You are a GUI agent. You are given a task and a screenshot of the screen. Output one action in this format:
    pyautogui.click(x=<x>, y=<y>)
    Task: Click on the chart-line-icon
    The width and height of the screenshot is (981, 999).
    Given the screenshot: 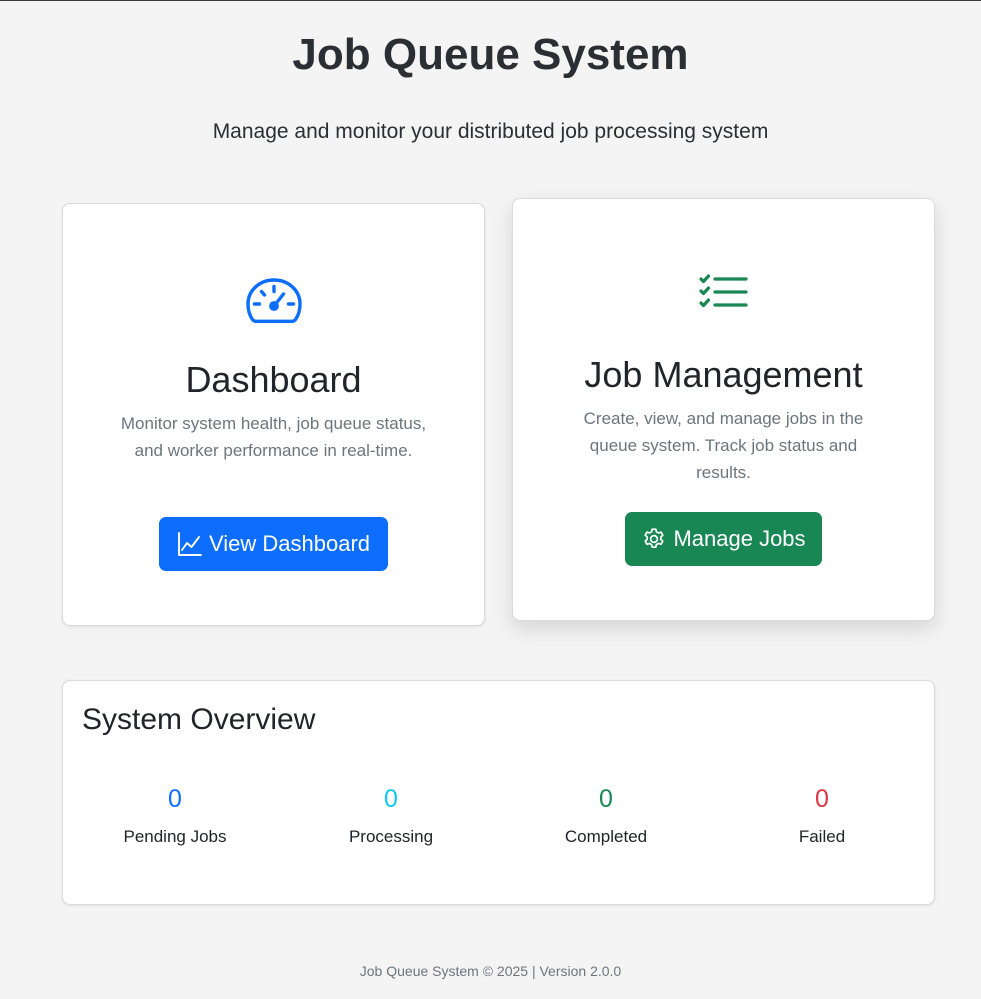 What is the action you would take?
    pyautogui.click(x=190, y=544)
    